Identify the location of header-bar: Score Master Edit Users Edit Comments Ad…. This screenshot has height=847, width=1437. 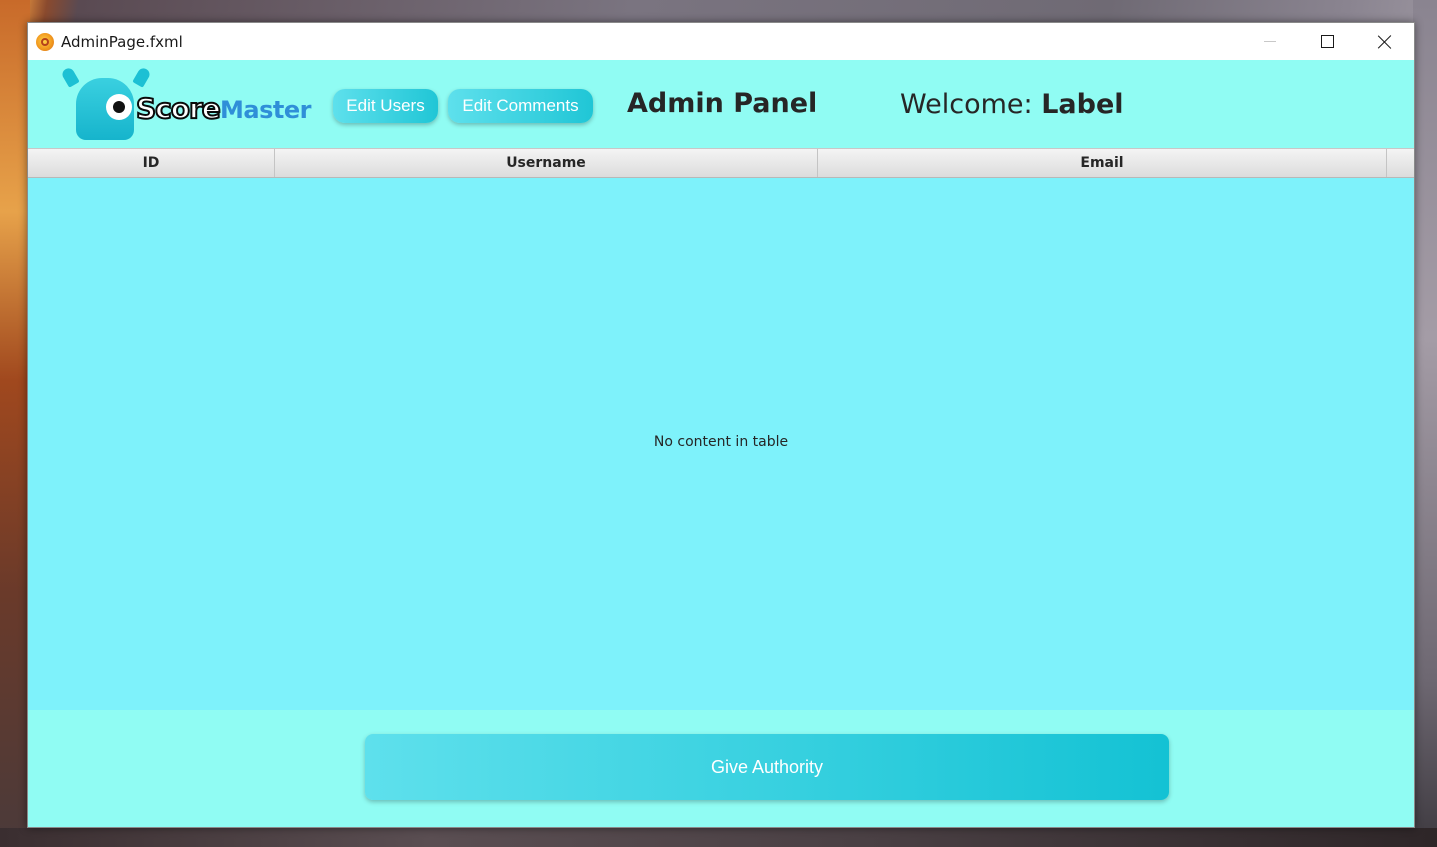
(721, 104).